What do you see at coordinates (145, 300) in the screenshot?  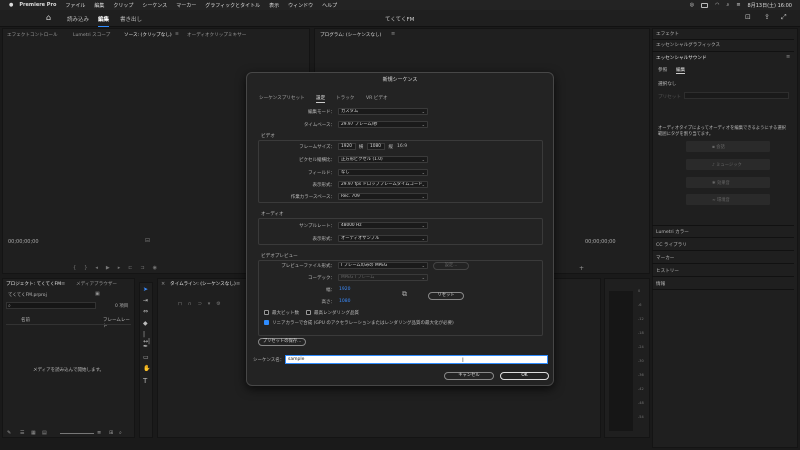 I see `track-select-tool-icon: ⇥` at bounding box center [145, 300].